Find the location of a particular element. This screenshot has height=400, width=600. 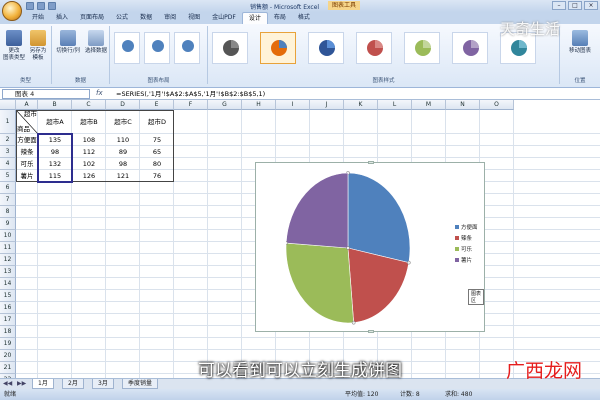

change-chart-type-button: 更改 图表类型 is located at coordinates (14, 46).